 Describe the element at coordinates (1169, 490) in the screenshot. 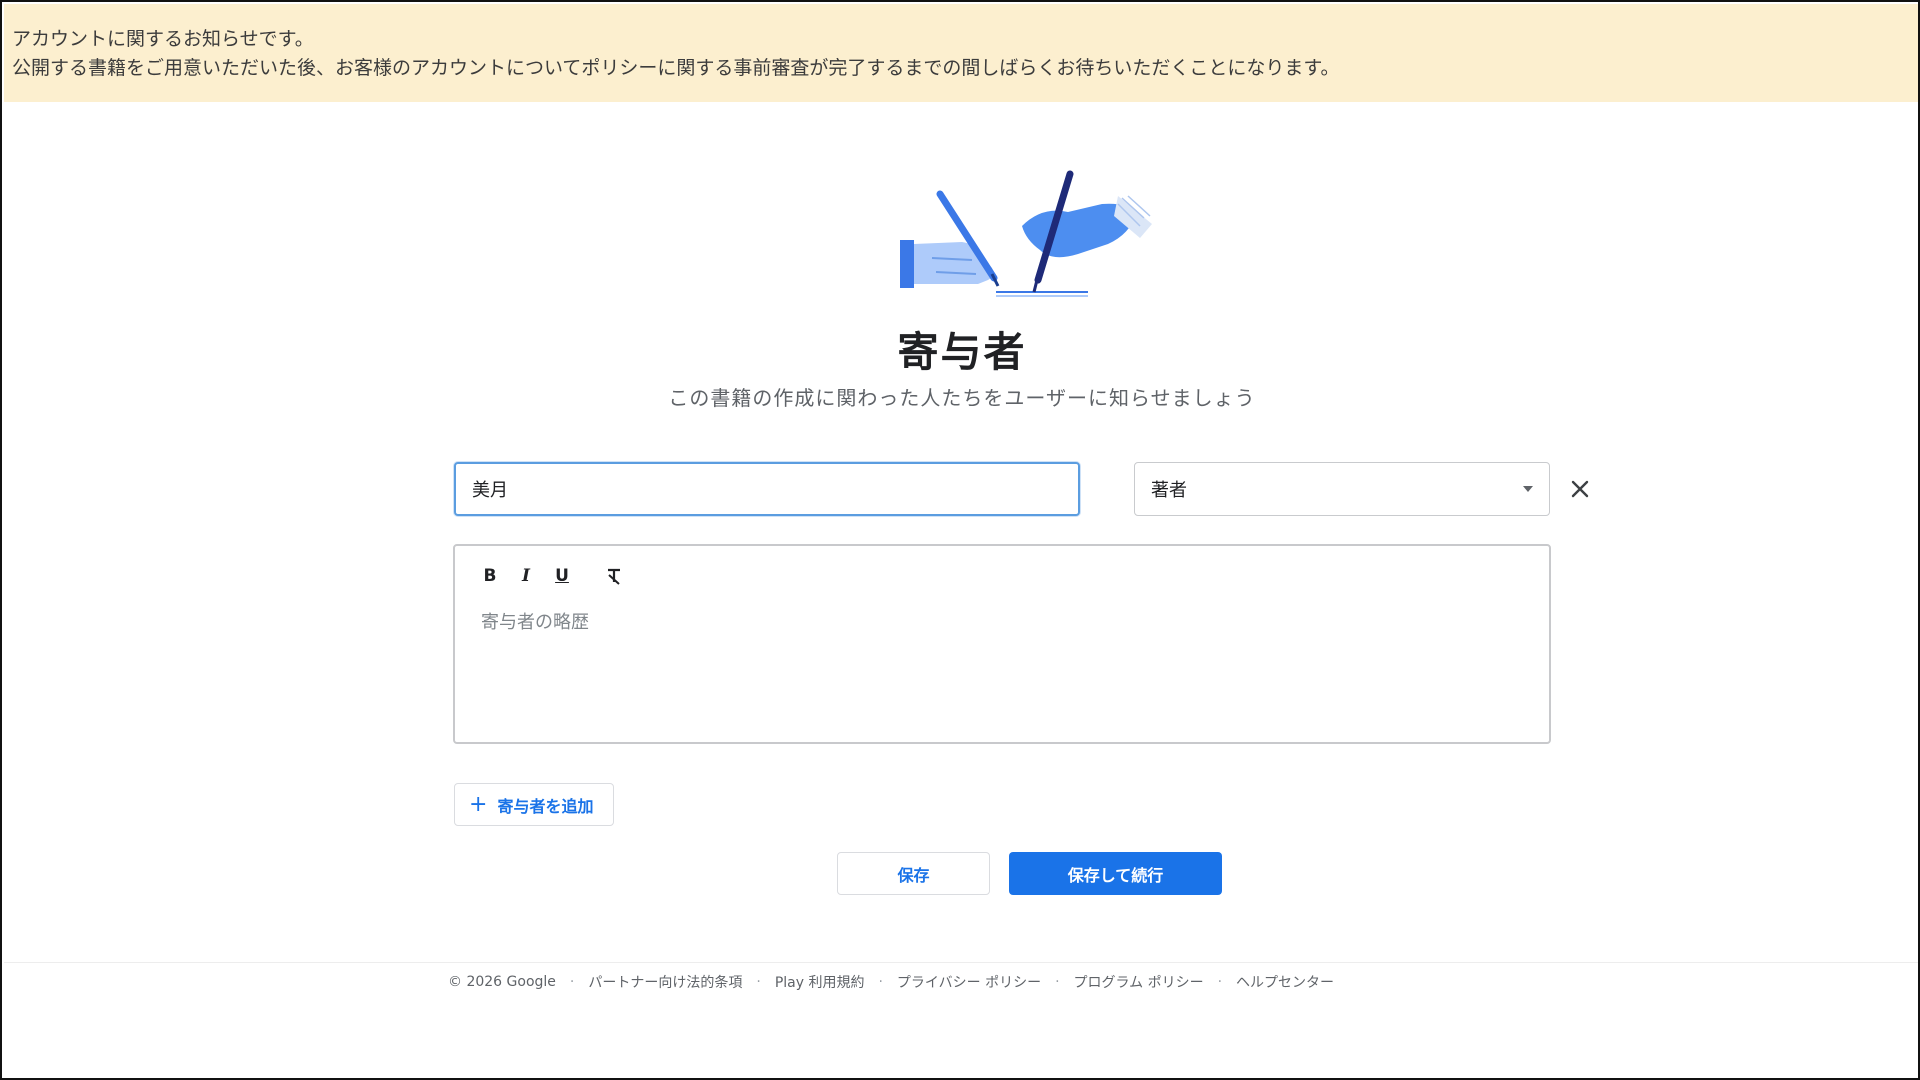

I see `role-selected-value: 著者` at that location.